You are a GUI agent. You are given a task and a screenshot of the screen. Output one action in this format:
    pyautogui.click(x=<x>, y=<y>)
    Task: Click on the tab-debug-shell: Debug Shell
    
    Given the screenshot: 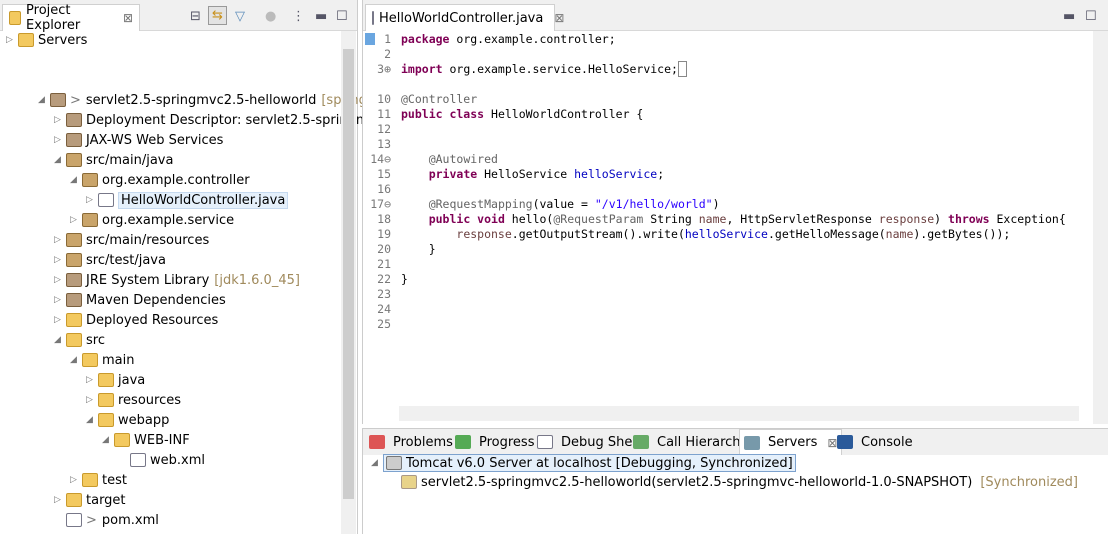 What is the action you would take?
    pyautogui.click(x=588, y=442)
    